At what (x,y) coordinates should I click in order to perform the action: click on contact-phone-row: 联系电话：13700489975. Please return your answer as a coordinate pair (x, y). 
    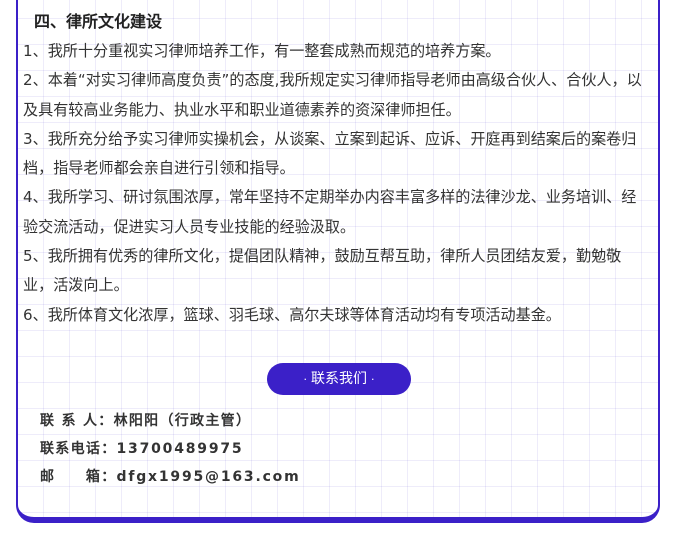
    Looking at the image, I should click on (141, 448).